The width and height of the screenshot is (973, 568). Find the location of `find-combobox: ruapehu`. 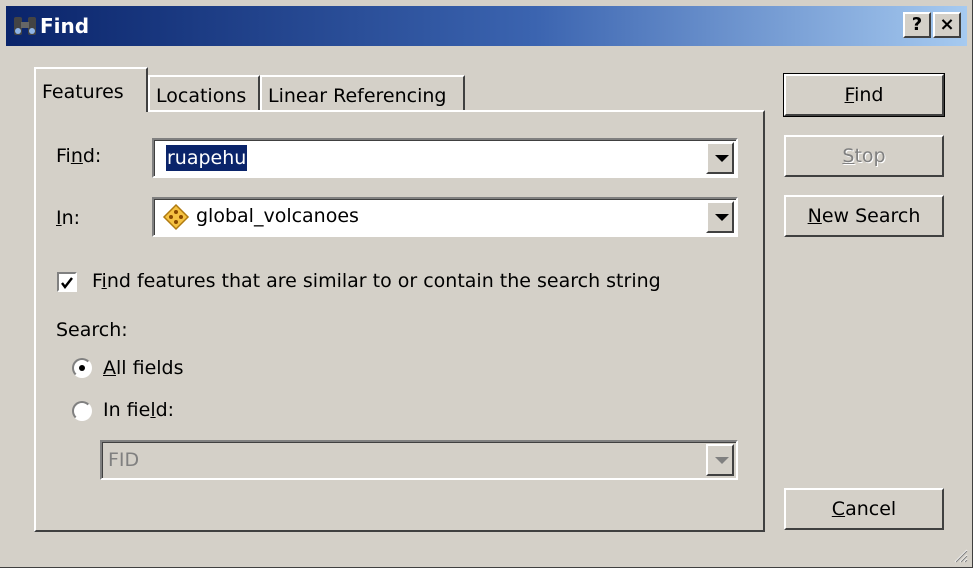

find-combobox: ruapehu is located at coordinates (445, 158).